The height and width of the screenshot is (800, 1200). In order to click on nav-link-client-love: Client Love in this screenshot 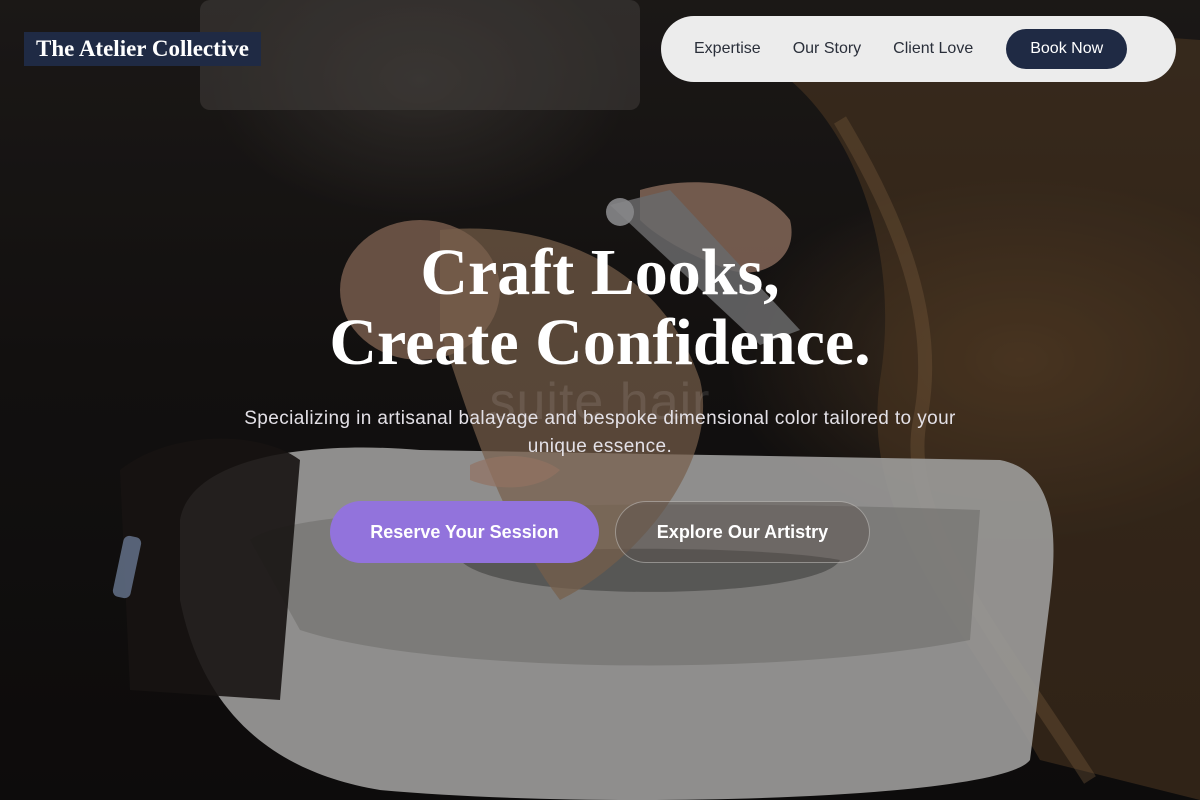, I will do `click(933, 49)`.